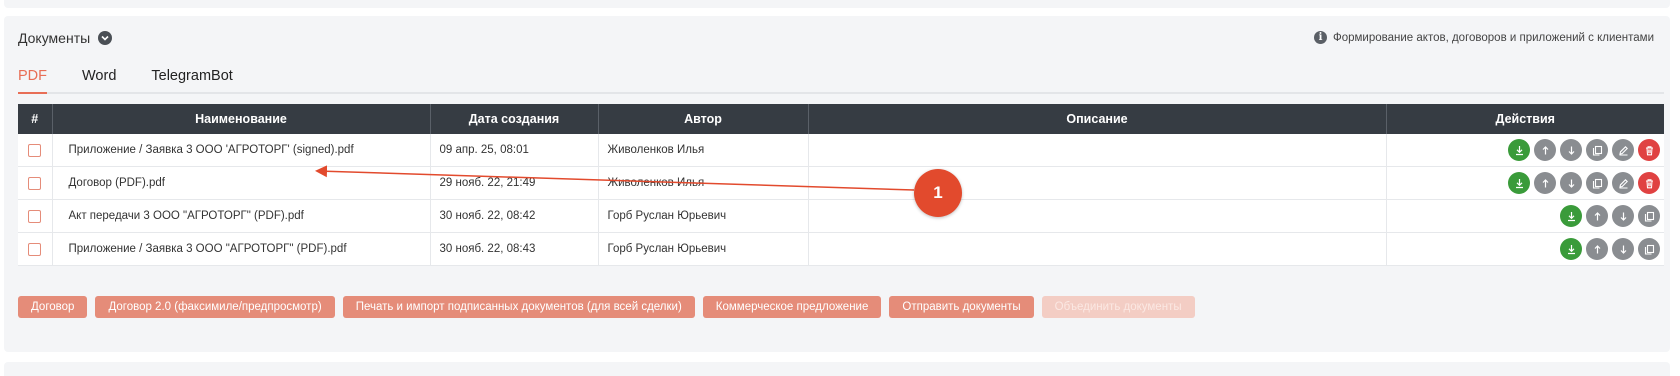 Image resolution: width=1680 pixels, height=376 pixels. What do you see at coordinates (514, 183) in the screenshot?
I see `document-date: 29 нояб. 22, 21:49` at bounding box center [514, 183].